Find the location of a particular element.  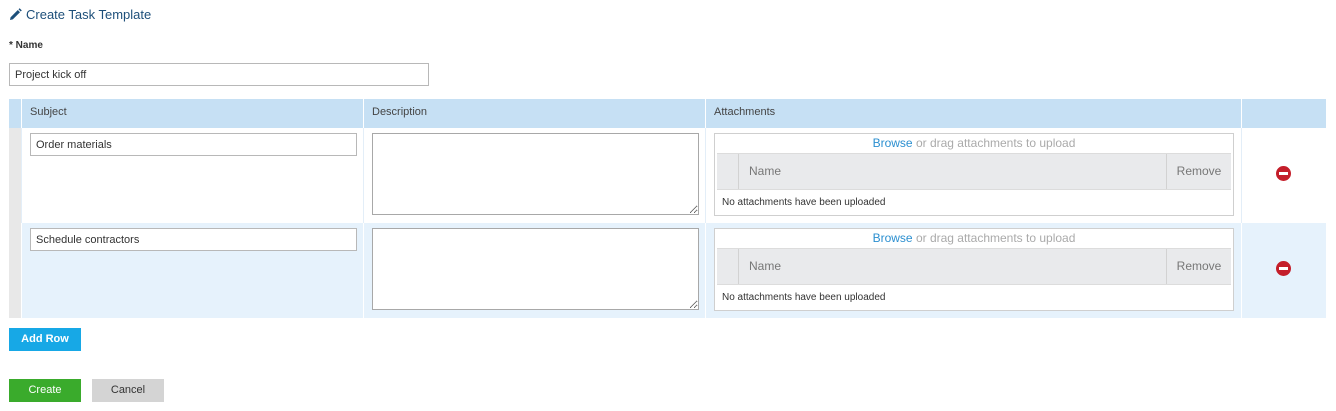

pencil-icon is located at coordinates (15, 14).